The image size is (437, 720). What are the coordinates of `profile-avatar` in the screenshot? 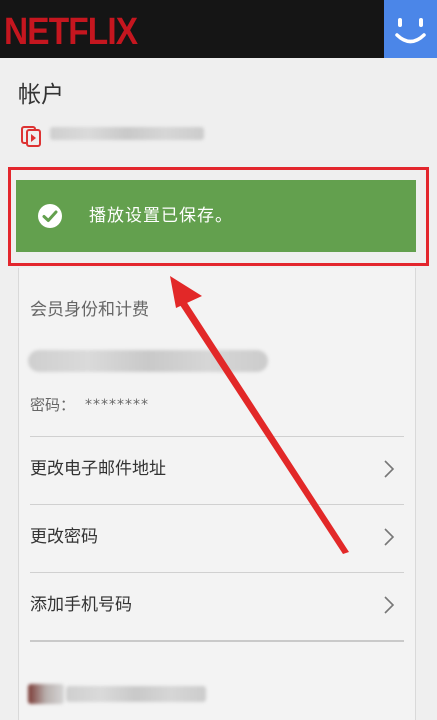 It's located at (410, 29).